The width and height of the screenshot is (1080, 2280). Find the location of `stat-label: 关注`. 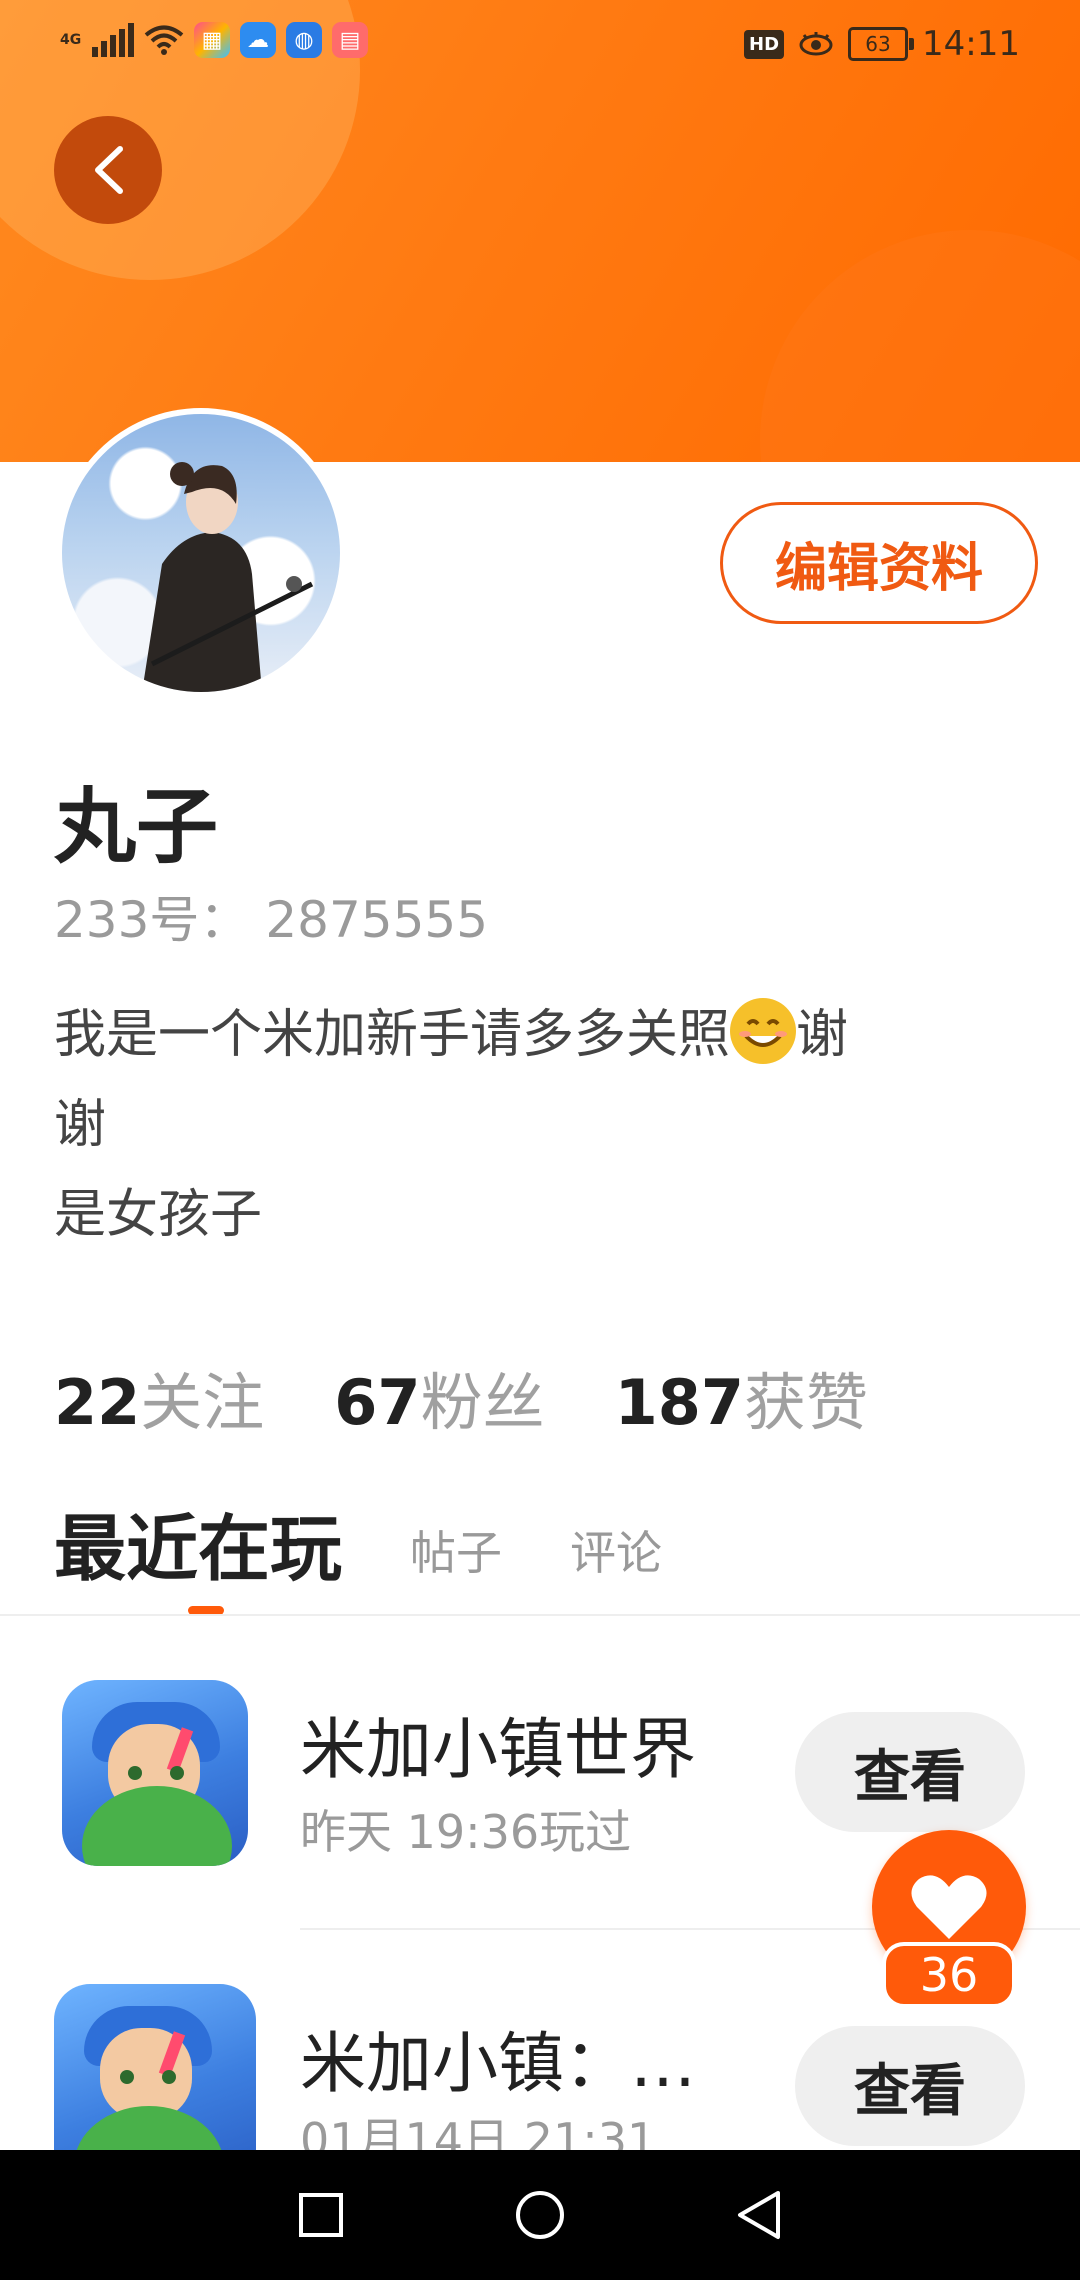

stat-label: 关注 is located at coordinates (202, 1402).